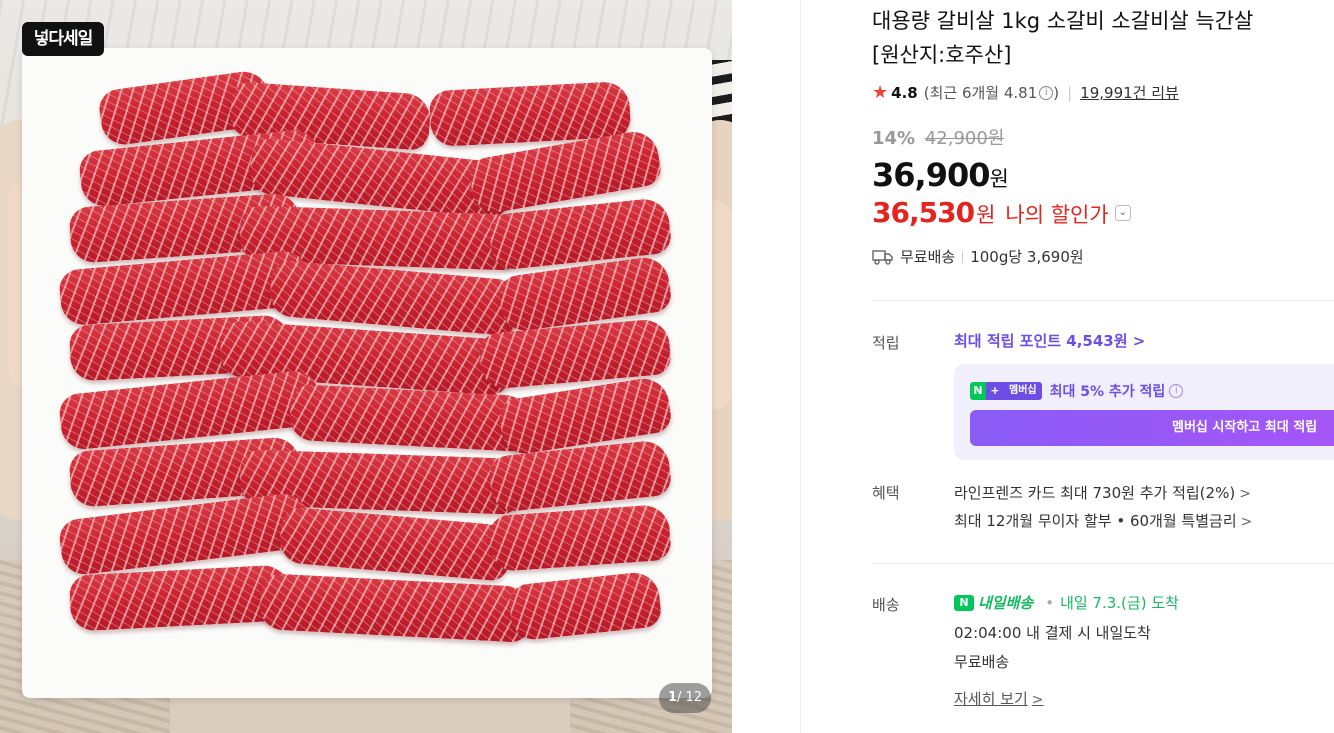 Image resolution: width=1334 pixels, height=733 pixels. What do you see at coordinates (1095, 493) in the screenshot?
I see `benefit-text: 라인프렌즈 카드 최대 730원 추가 적립(2%)` at bounding box center [1095, 493].